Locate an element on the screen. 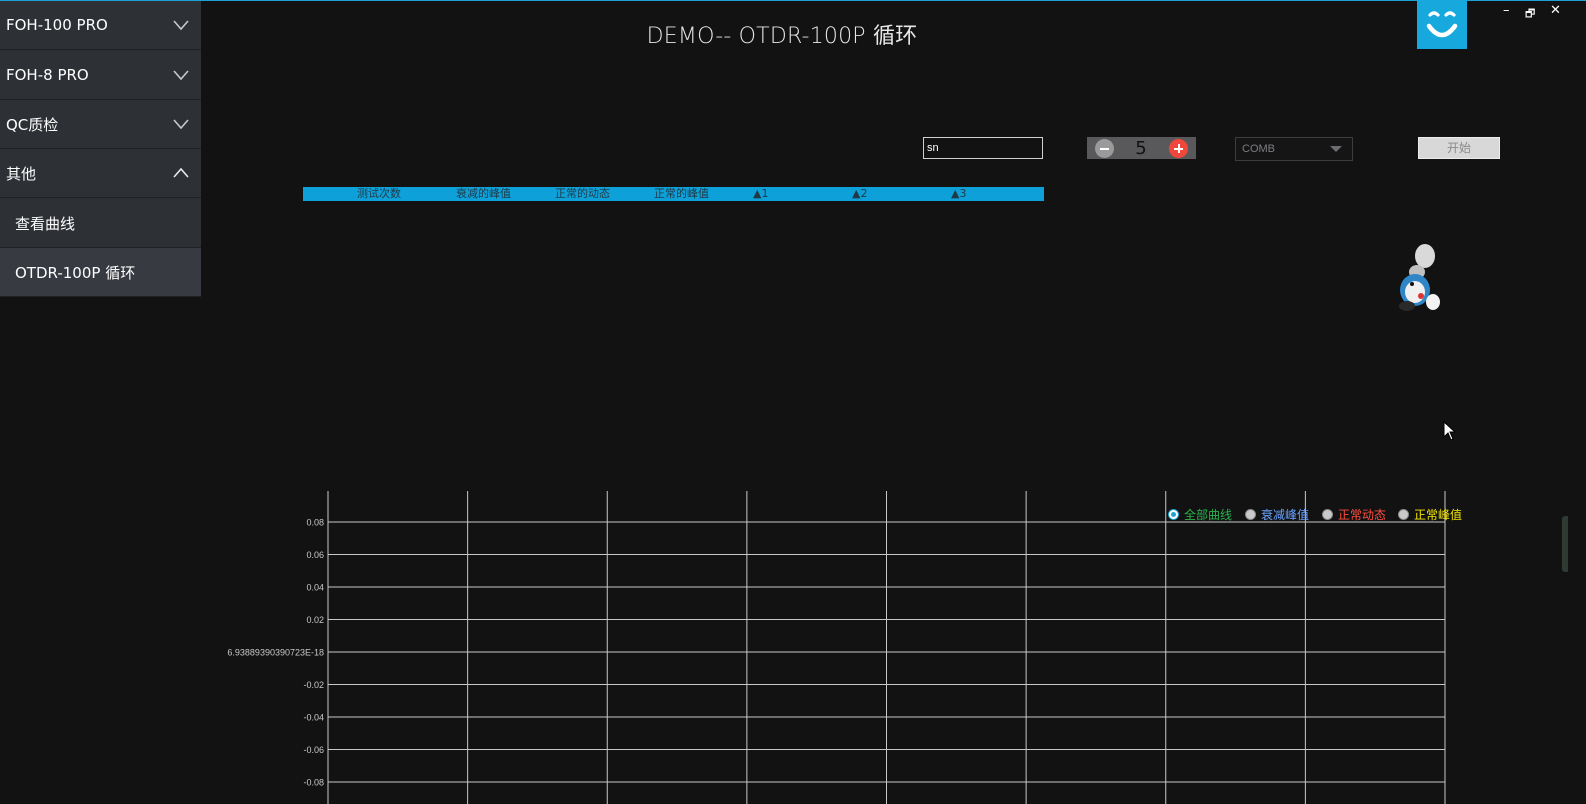 The image size is (1586, 804). y-tick-label: 0.02 is located at coordinates (315, 620).